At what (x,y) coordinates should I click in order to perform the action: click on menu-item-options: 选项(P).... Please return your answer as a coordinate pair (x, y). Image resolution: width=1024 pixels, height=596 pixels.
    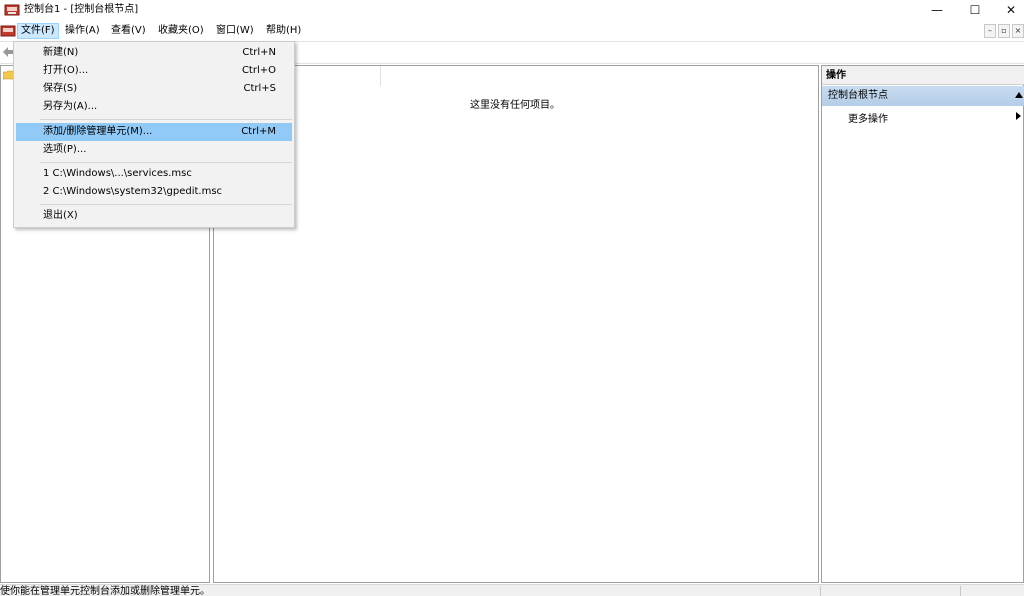
    Looking at the image, I should click on (154, 150).